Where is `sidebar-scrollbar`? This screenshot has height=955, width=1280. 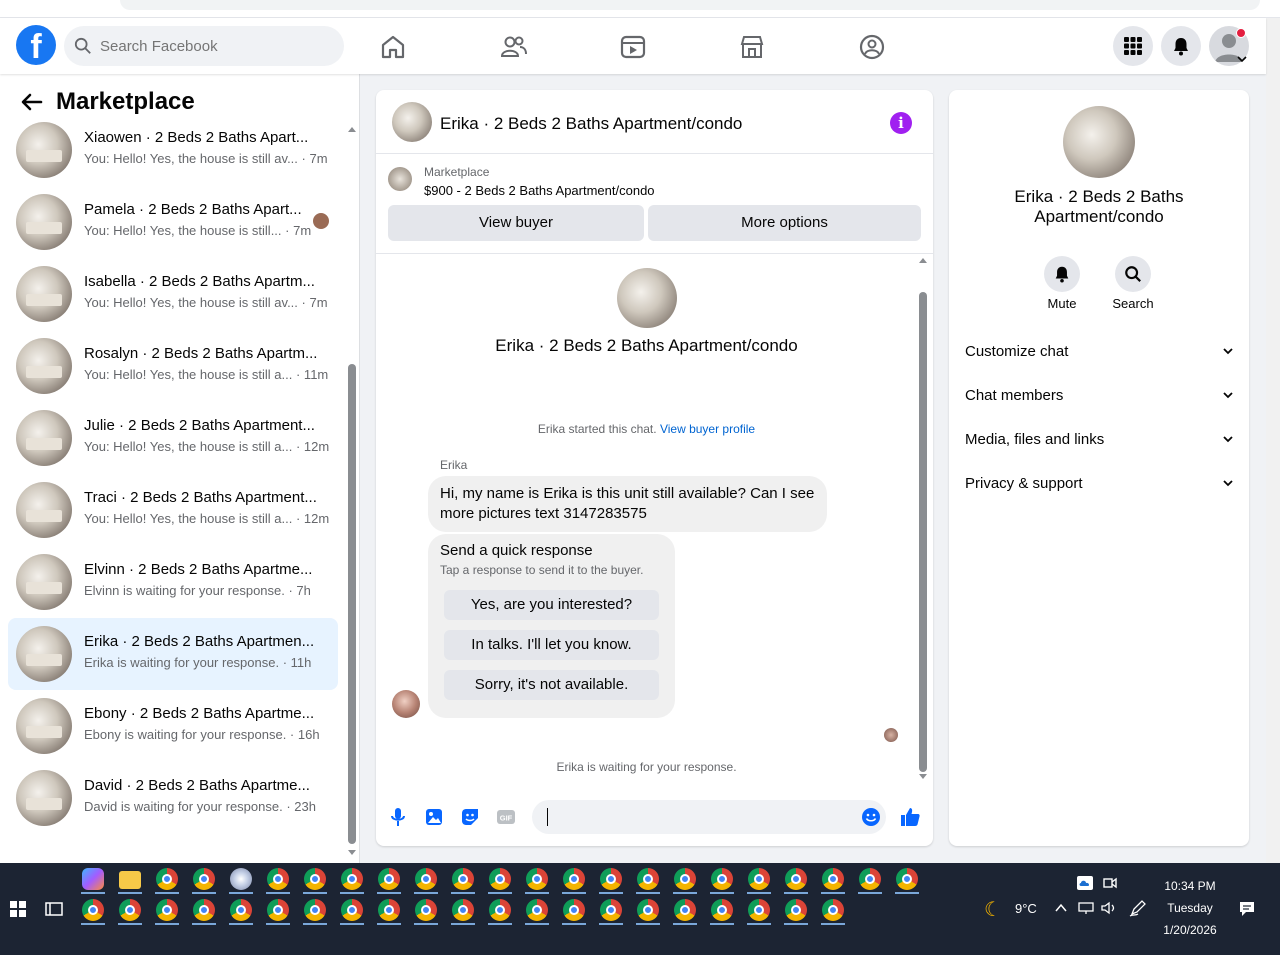 sidebar-scrollbar is located at coordinates (352, 491).